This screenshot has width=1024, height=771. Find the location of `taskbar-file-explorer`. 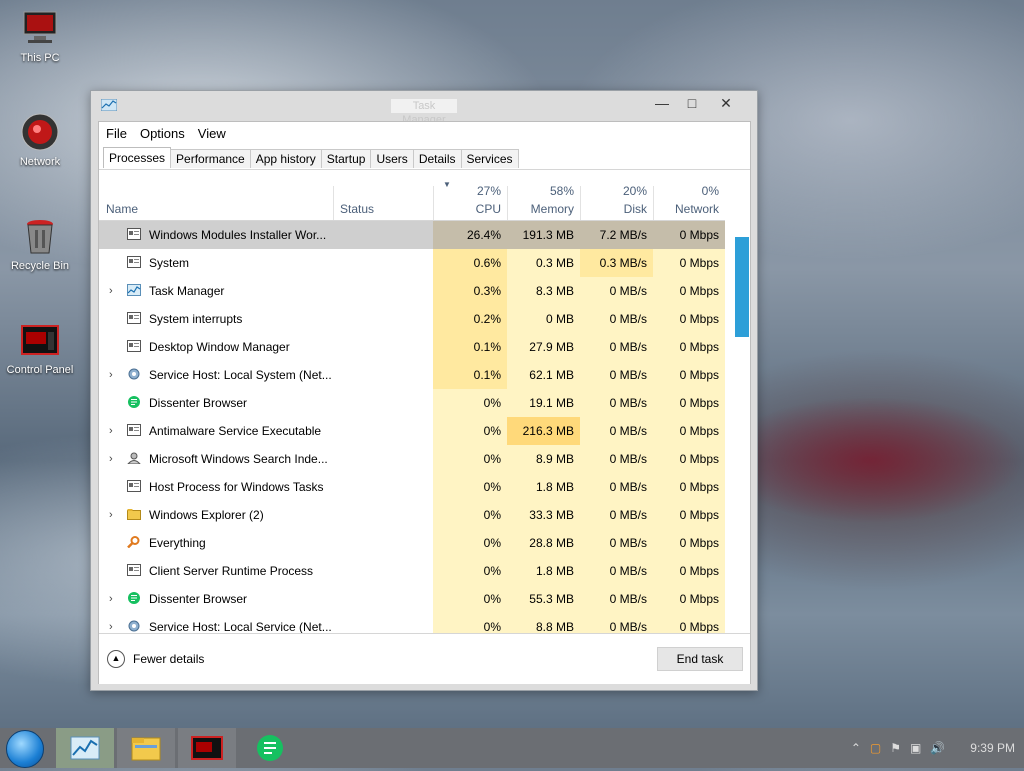

taskbar-file-explorer is located at coordinates (146, 748).